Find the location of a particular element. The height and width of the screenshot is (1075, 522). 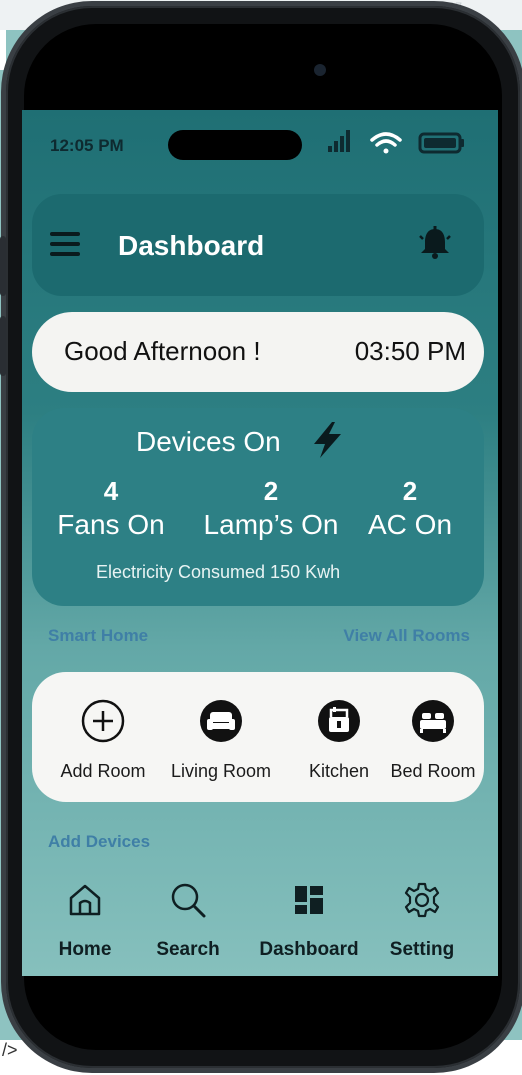

stat-ac: 2 AC On is located at coordinates (410, 508).